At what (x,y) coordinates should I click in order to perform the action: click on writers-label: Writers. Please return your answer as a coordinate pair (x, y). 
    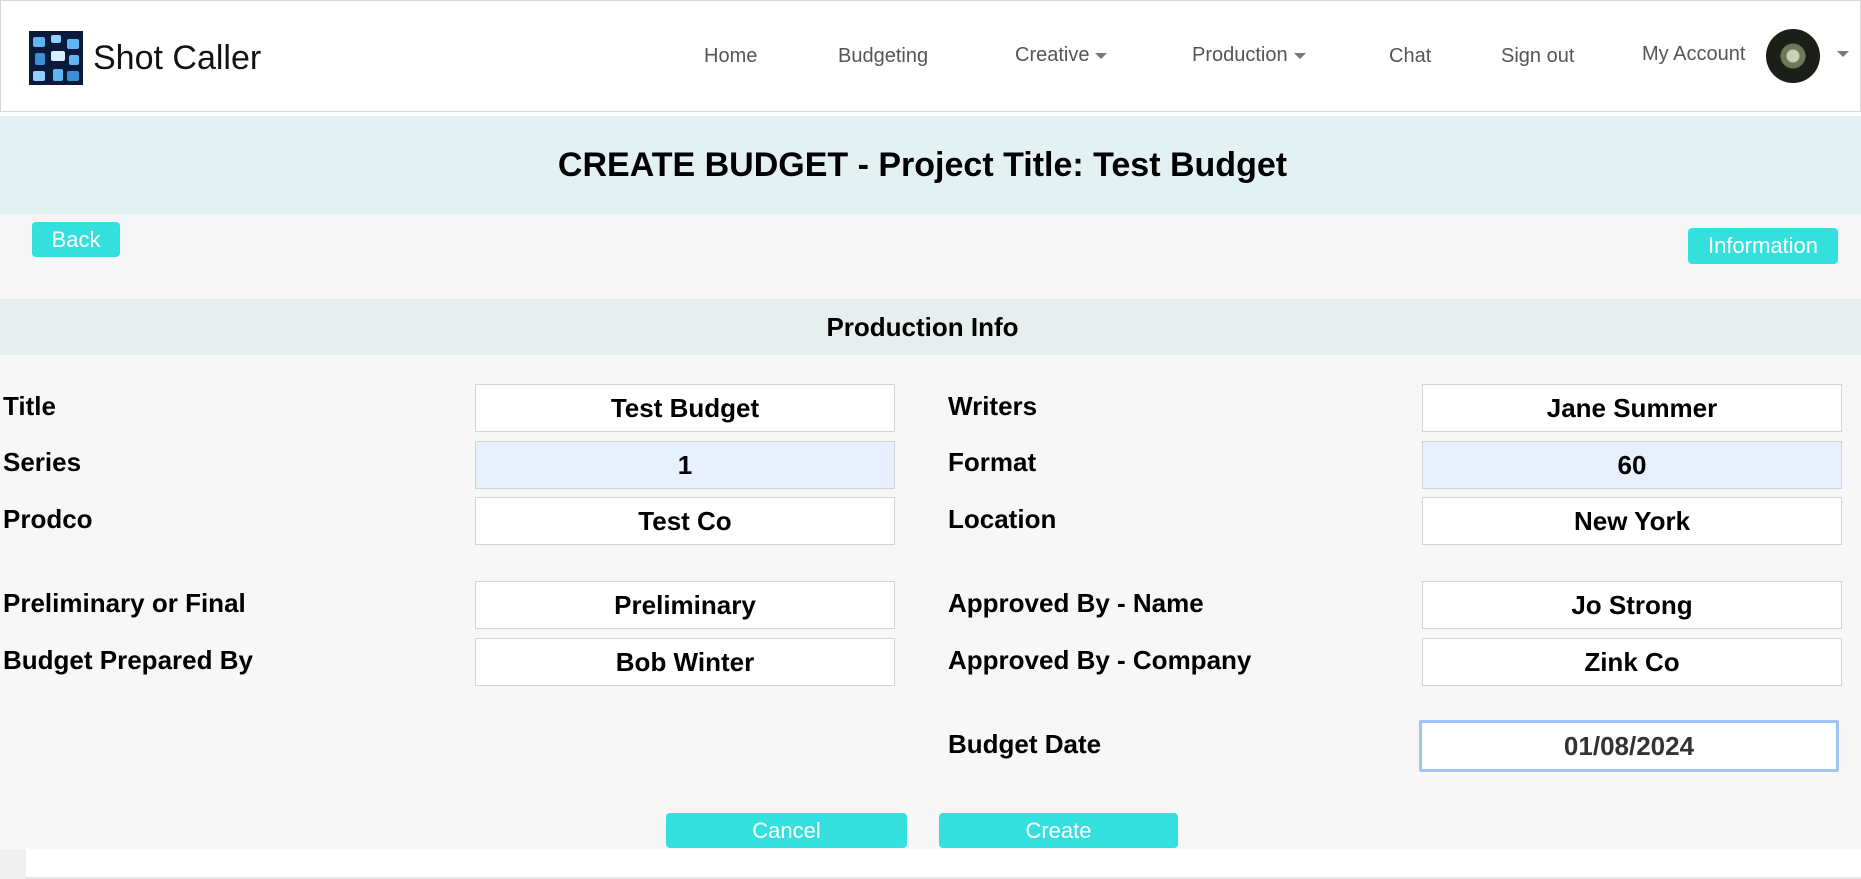
    Looking at the image, I should click on (993, 406).